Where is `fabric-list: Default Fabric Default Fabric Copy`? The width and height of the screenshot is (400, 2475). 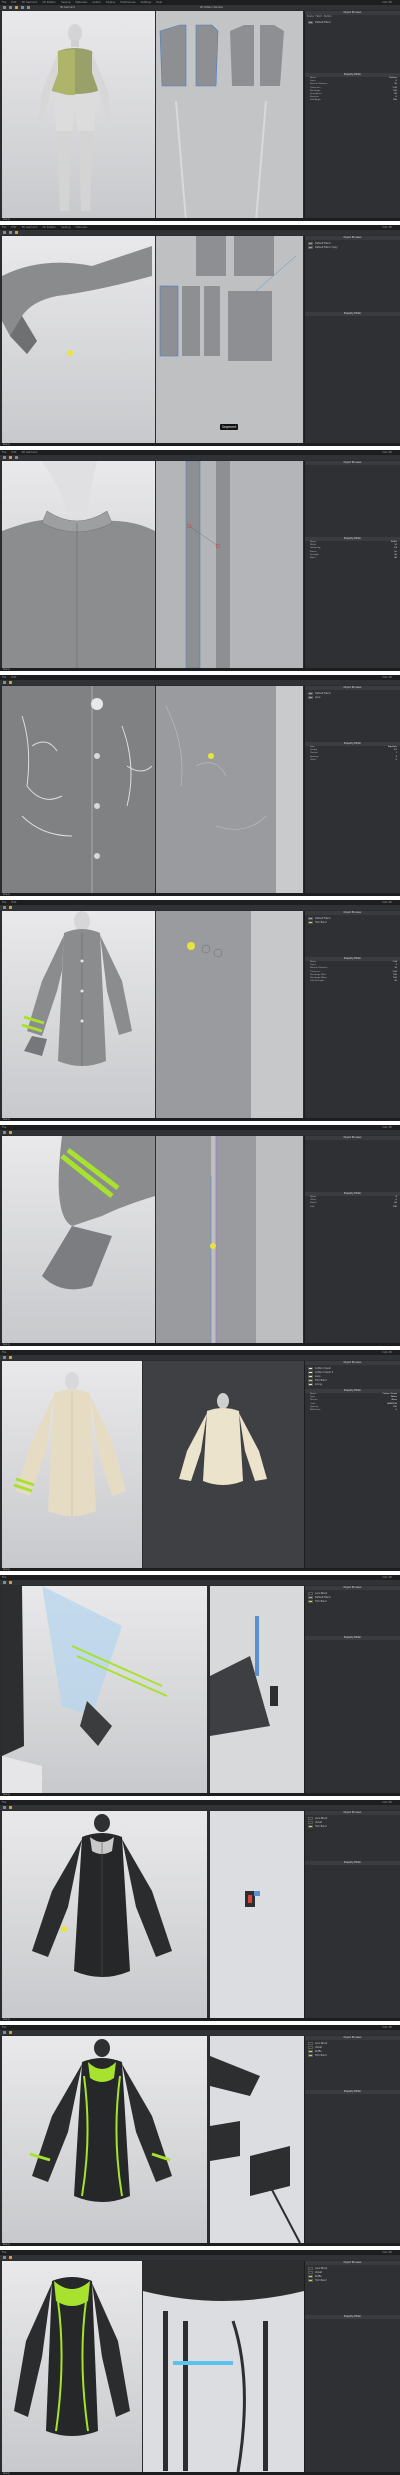 fabric-list: Default Fabric Default Fabric Copy is located at coordinates (352, 245).